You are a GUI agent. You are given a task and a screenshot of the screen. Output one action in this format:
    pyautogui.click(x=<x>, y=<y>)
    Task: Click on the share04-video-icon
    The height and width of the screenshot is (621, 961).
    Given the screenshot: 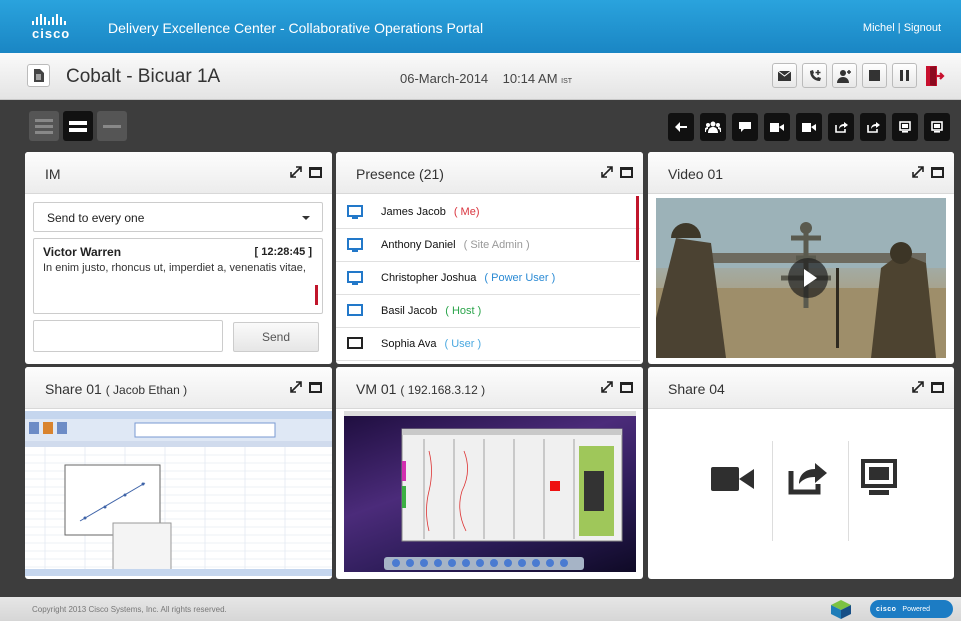 What is the action you would take?
    pyautogui.click(x=732, y=479)
    